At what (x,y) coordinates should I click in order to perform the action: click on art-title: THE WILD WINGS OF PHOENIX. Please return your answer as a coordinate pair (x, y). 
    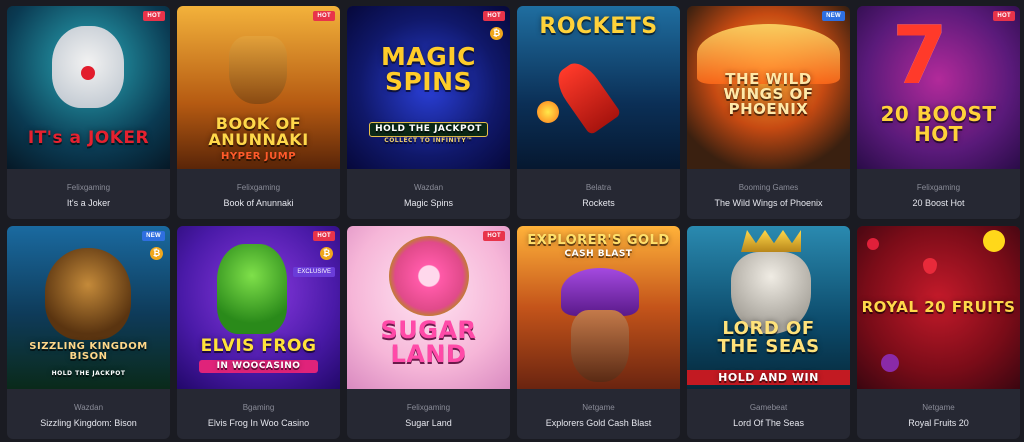
    Looking at the image, I should click on (768, 94).